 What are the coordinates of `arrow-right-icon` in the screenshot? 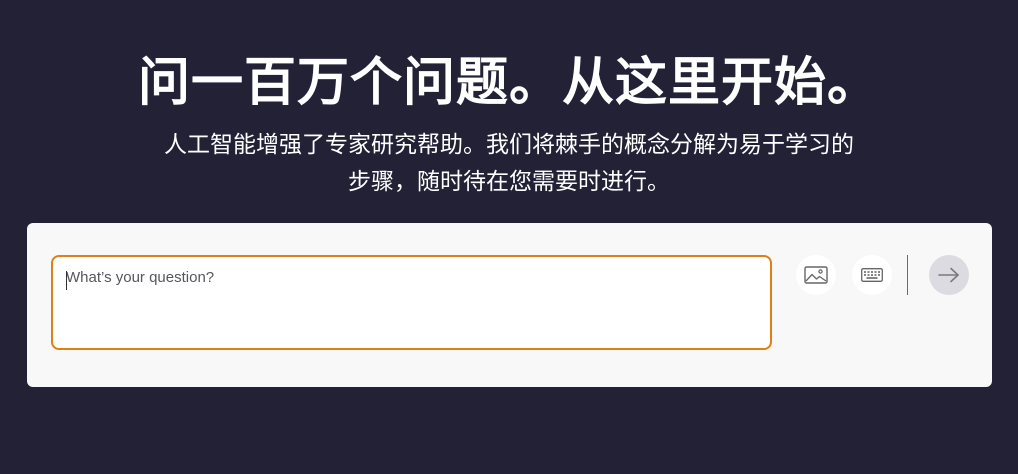 It's located at (948, 275).